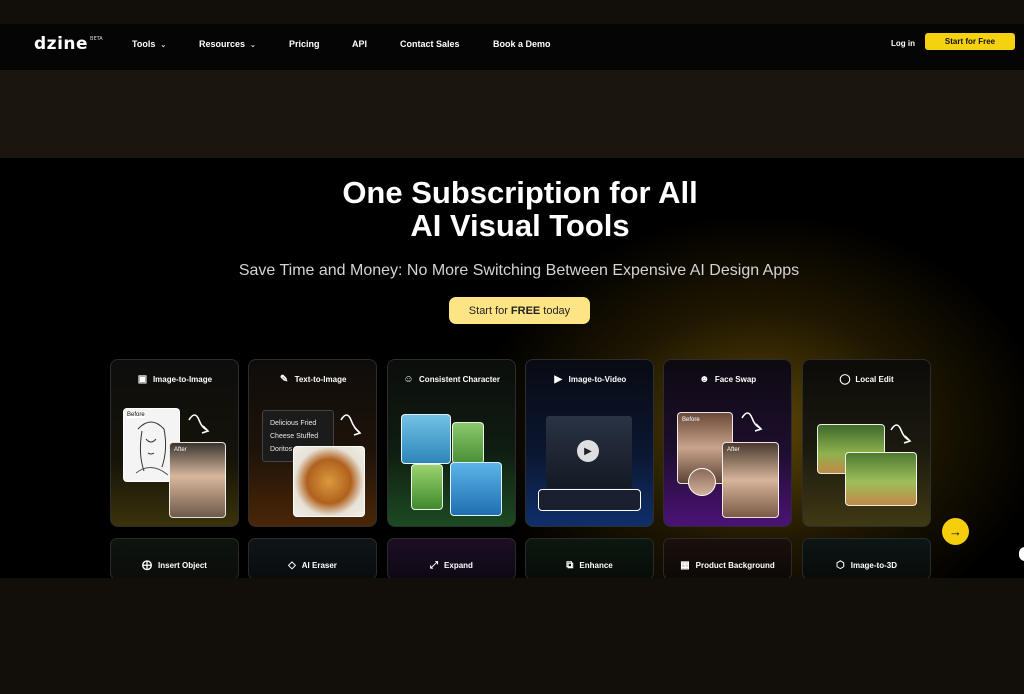 The width and height of the screenshot is (1024, 694). Describe the element at coordinates (557, 310) in the screenshot. I see `cta-suffix: today` at that location.